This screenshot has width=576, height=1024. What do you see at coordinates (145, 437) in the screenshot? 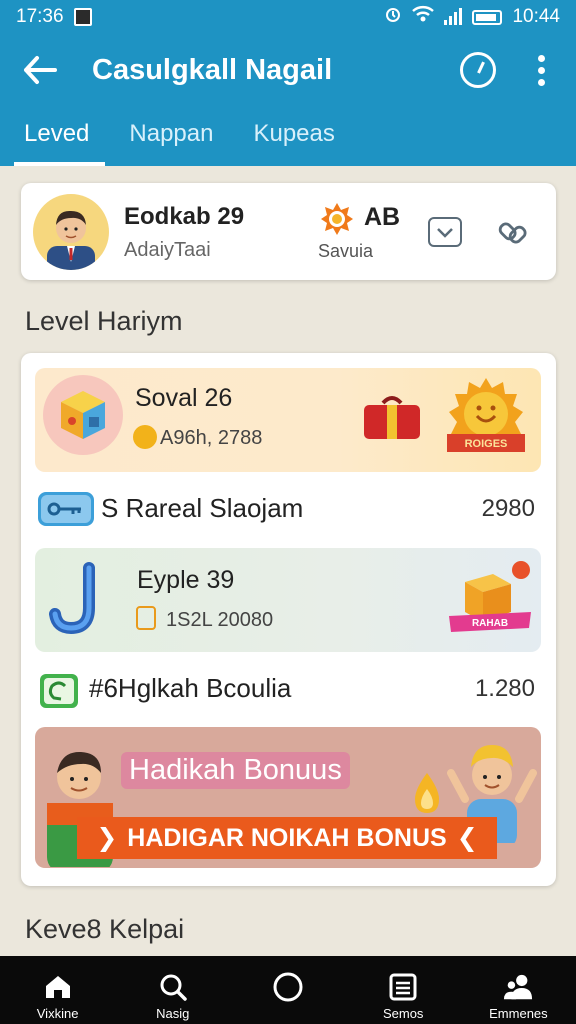
I see `coin-drop-icon` at bounding box center [145, 437].